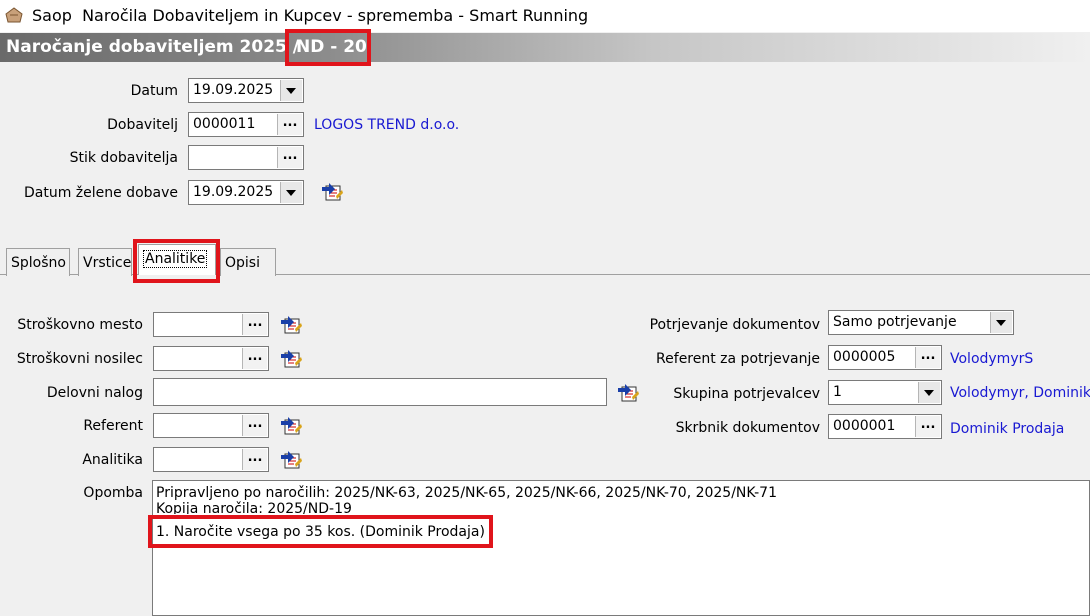 The image size is (1090, 616). Describe the element at coordinates (837, 392) in the screenshot. I see `skupina-value: 1` at that location.